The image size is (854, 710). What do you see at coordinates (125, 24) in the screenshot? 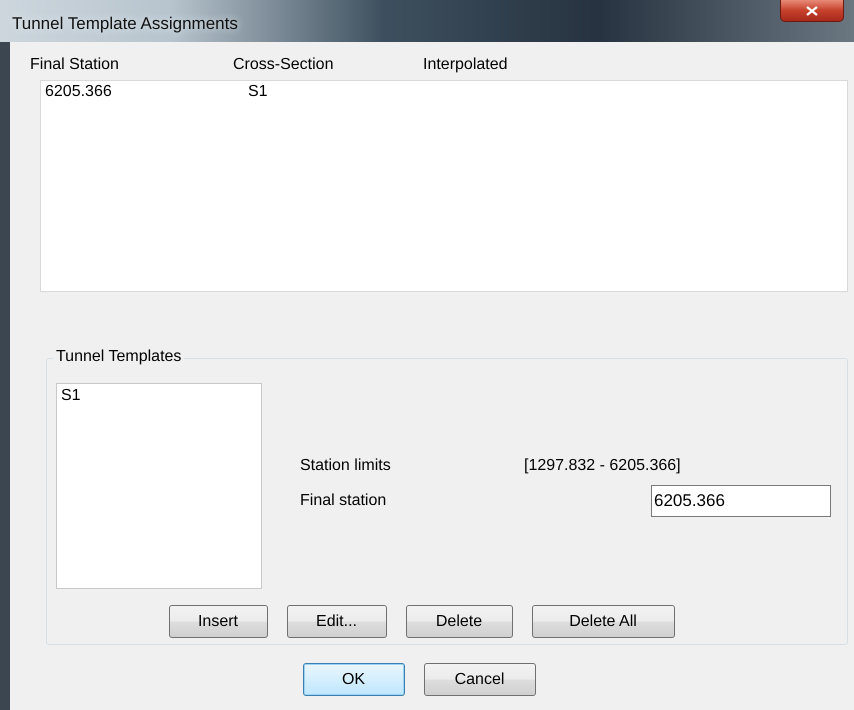
I see `window-title: Tunnel Template Assignments` at bounding box center [125, 24].